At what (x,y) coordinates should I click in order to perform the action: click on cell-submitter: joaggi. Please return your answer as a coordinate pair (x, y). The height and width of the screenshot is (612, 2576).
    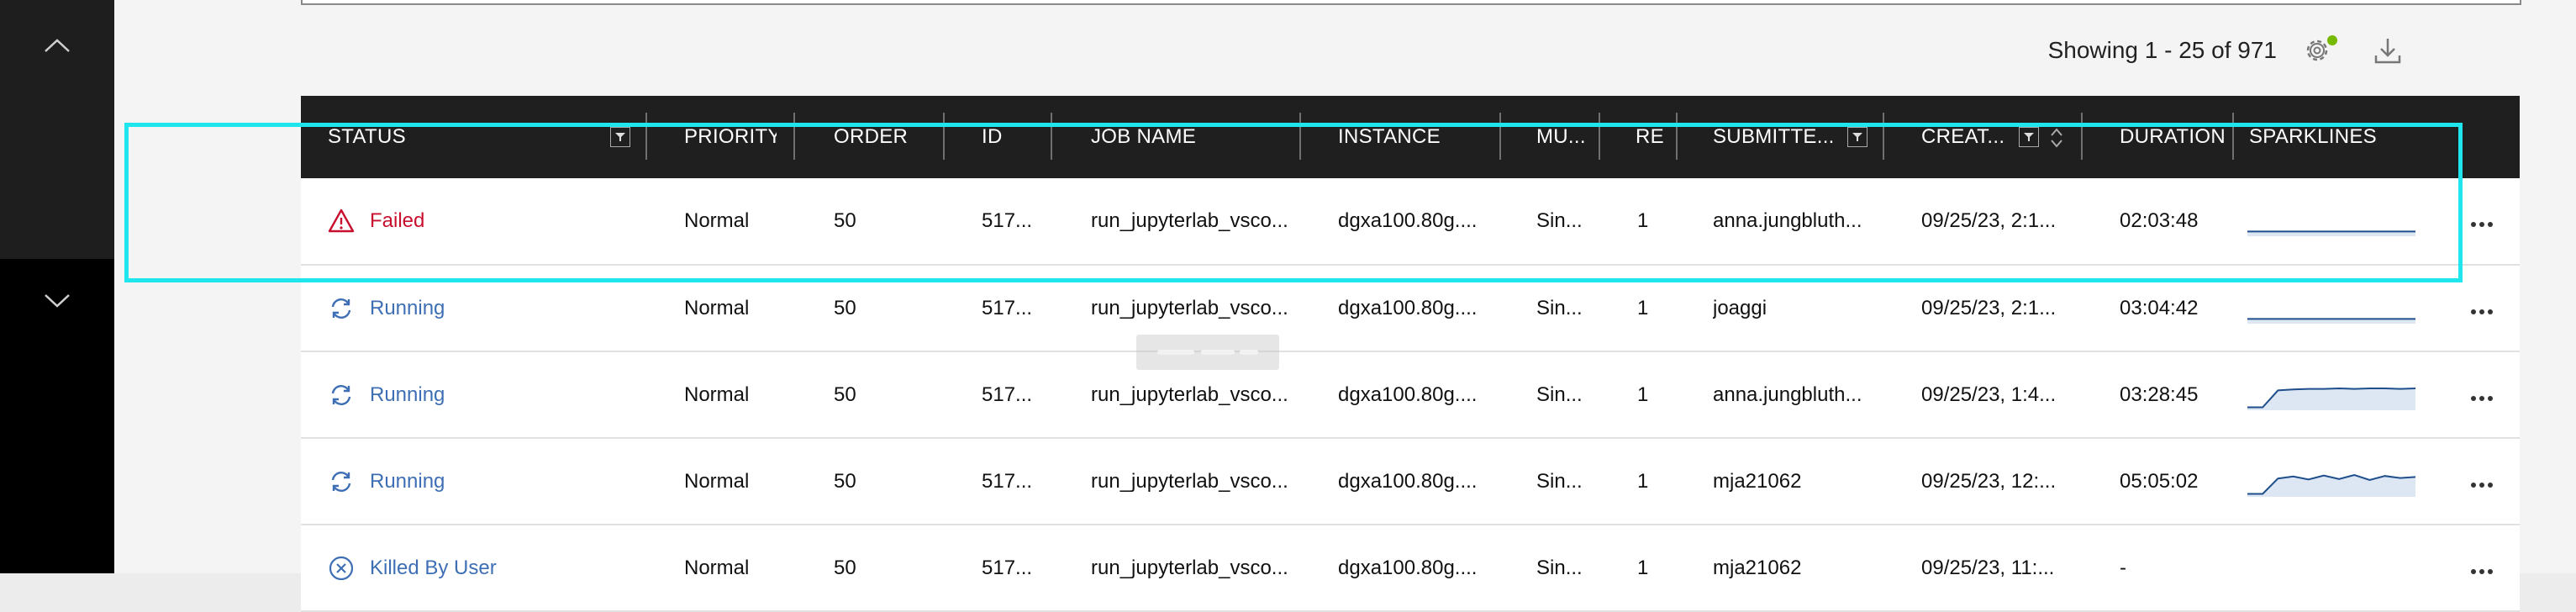
    Looking at the image, I should click on (1740, 307).